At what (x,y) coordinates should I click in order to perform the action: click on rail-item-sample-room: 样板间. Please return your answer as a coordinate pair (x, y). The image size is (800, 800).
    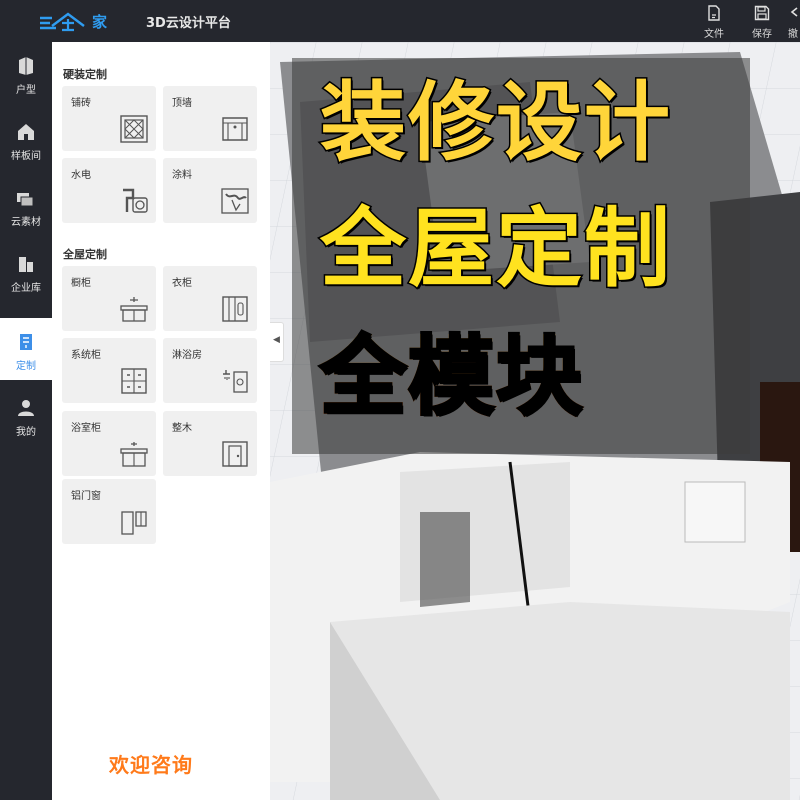
    Looking at the image, I should click on (26, 139).